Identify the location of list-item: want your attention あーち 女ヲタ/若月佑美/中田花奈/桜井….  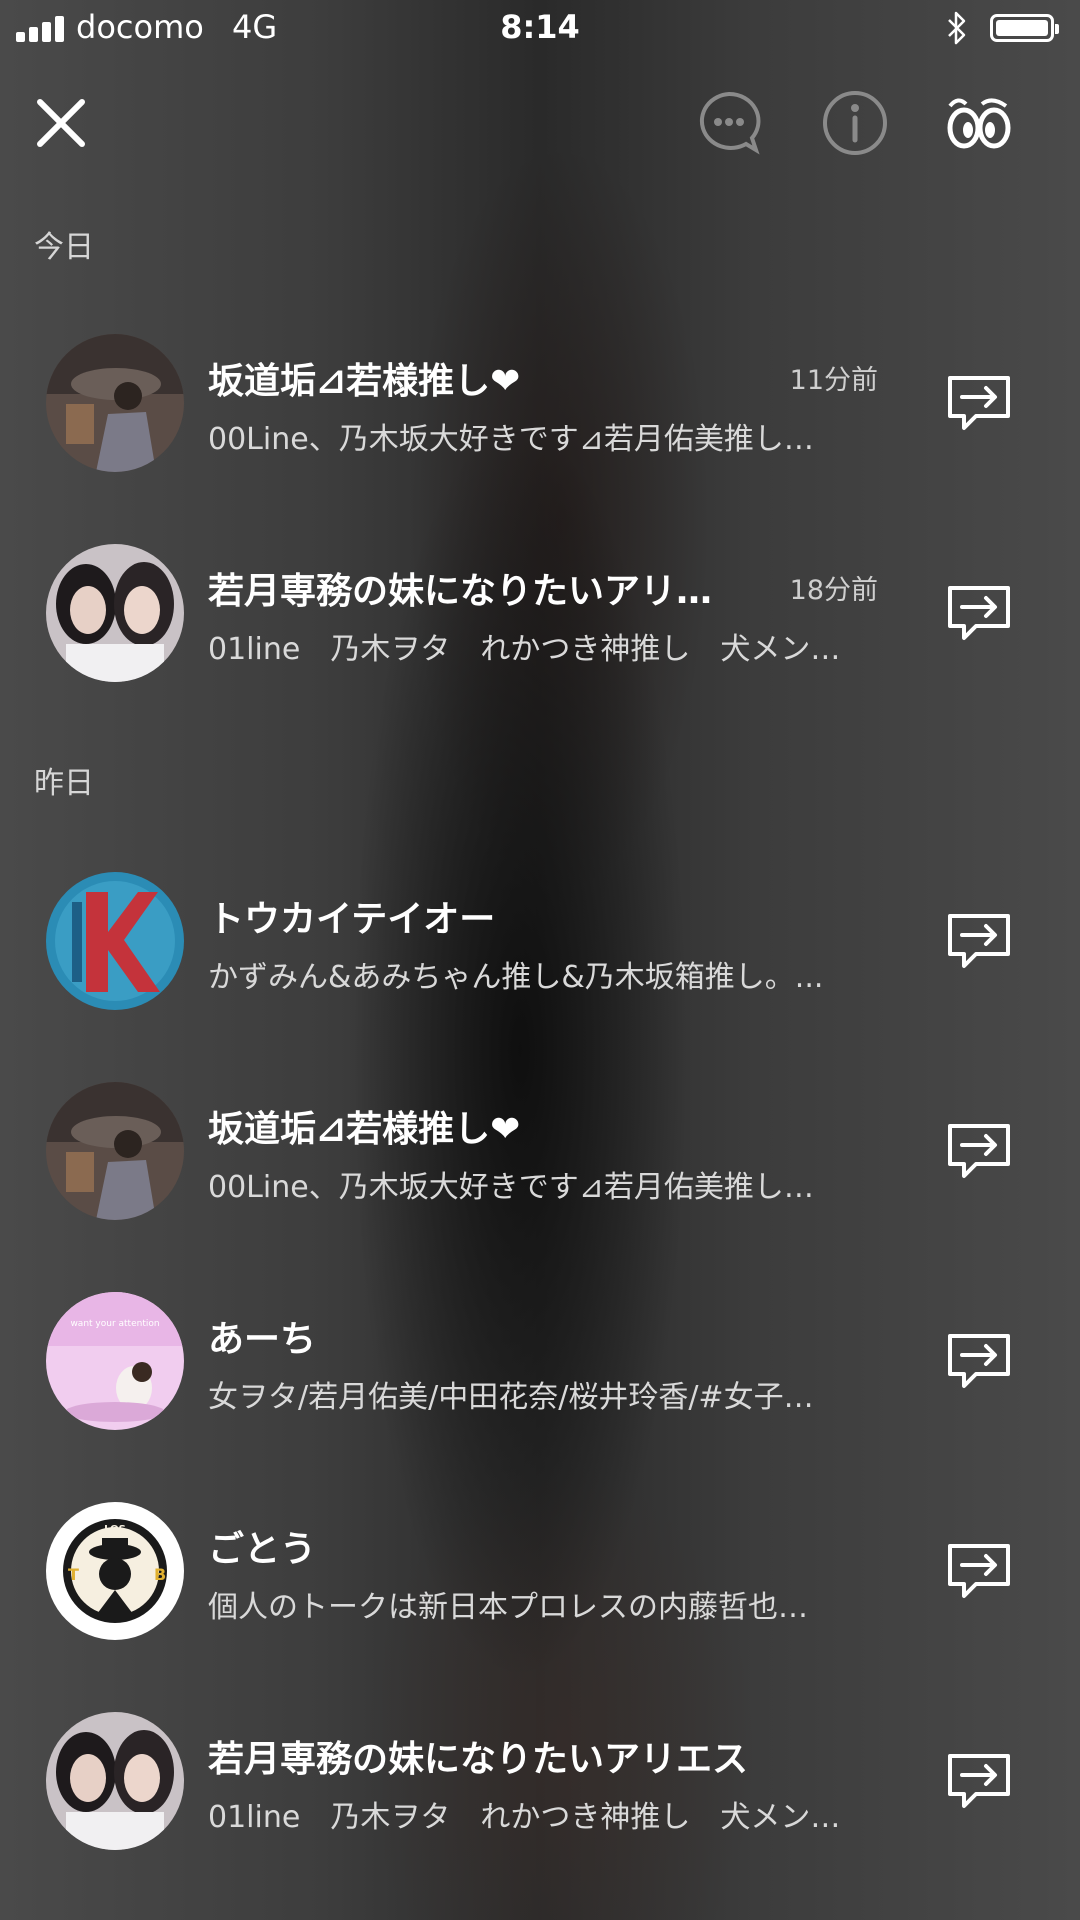
(540, 1361).